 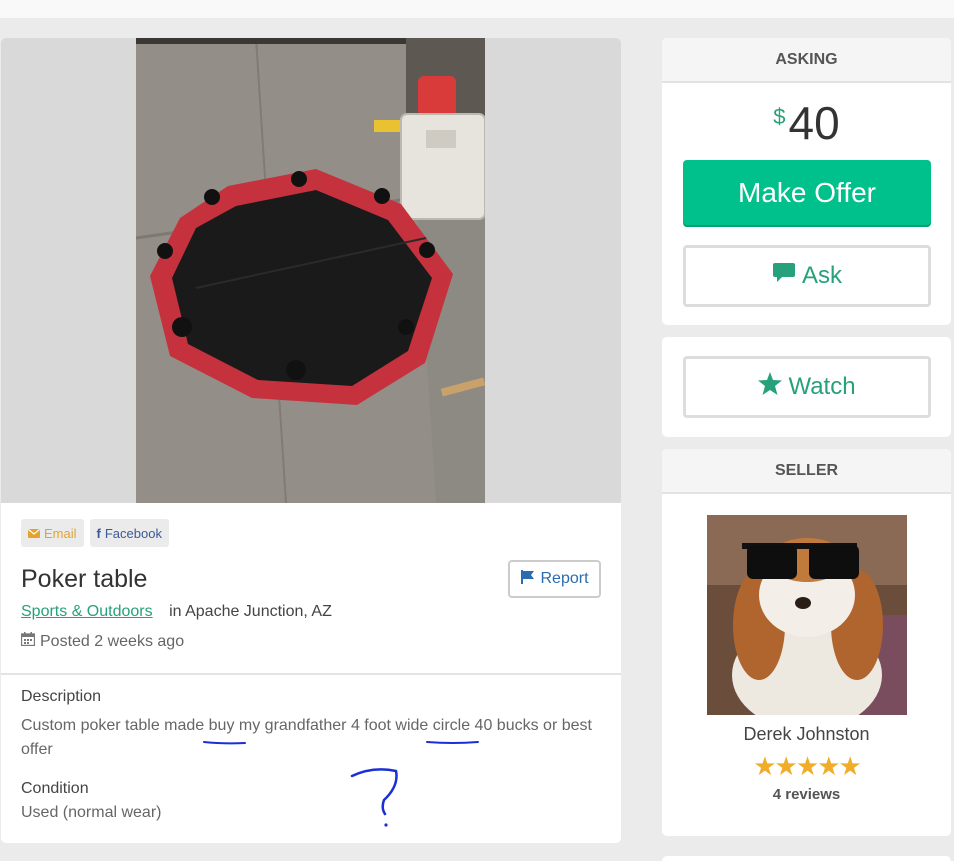 I want to click on report-button: Report, so click(x=554, y=579).